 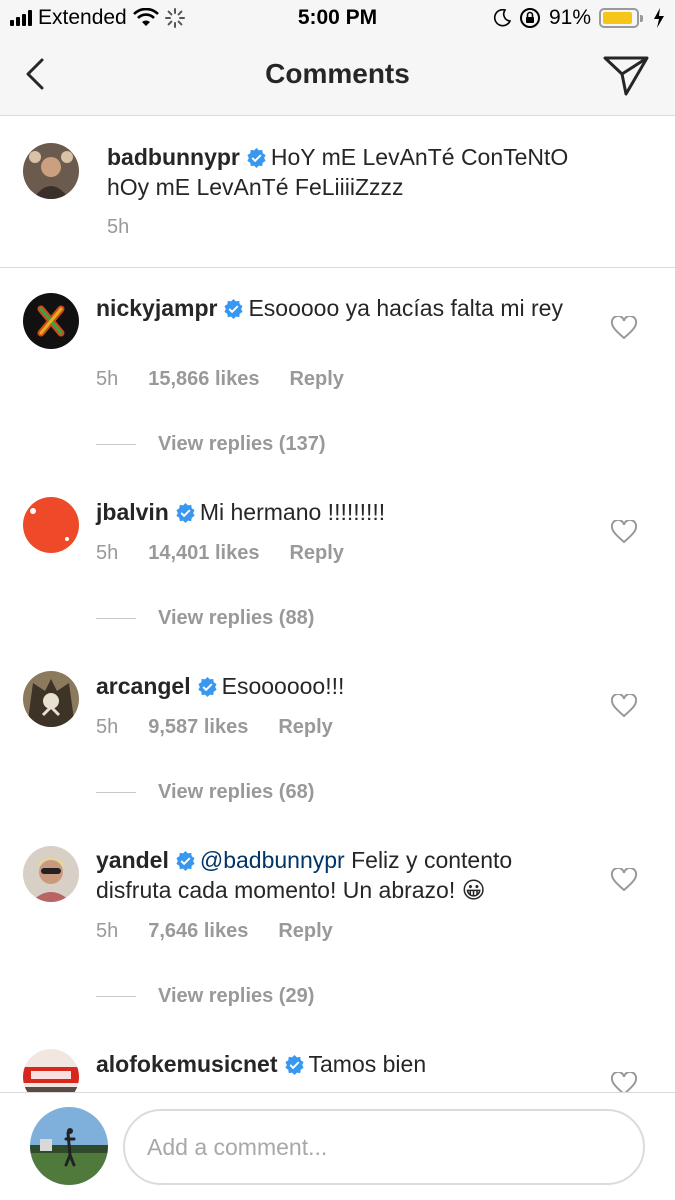 I want to click on comment-text-block: alofokemusicnet Tamos bien, so click(x=336, y=1064).